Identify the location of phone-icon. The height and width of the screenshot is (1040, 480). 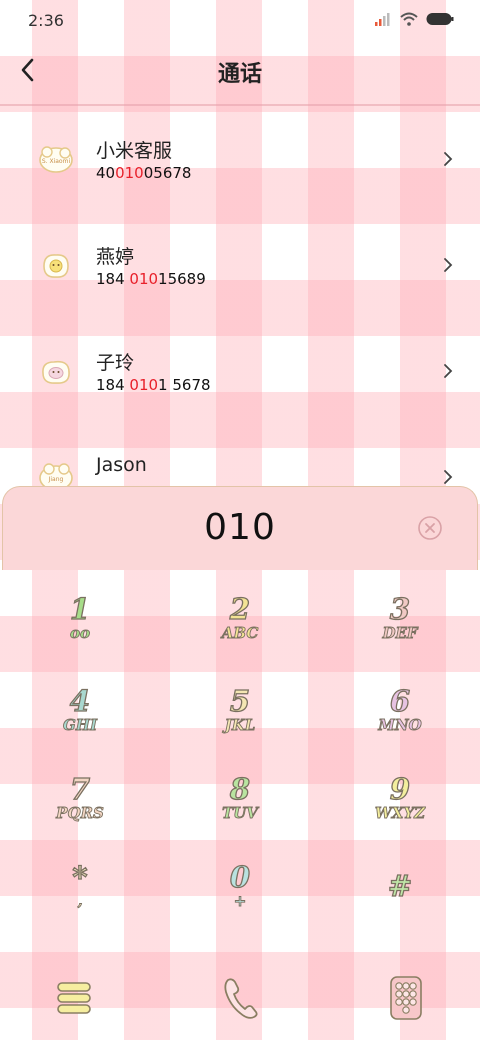
(241, 998).